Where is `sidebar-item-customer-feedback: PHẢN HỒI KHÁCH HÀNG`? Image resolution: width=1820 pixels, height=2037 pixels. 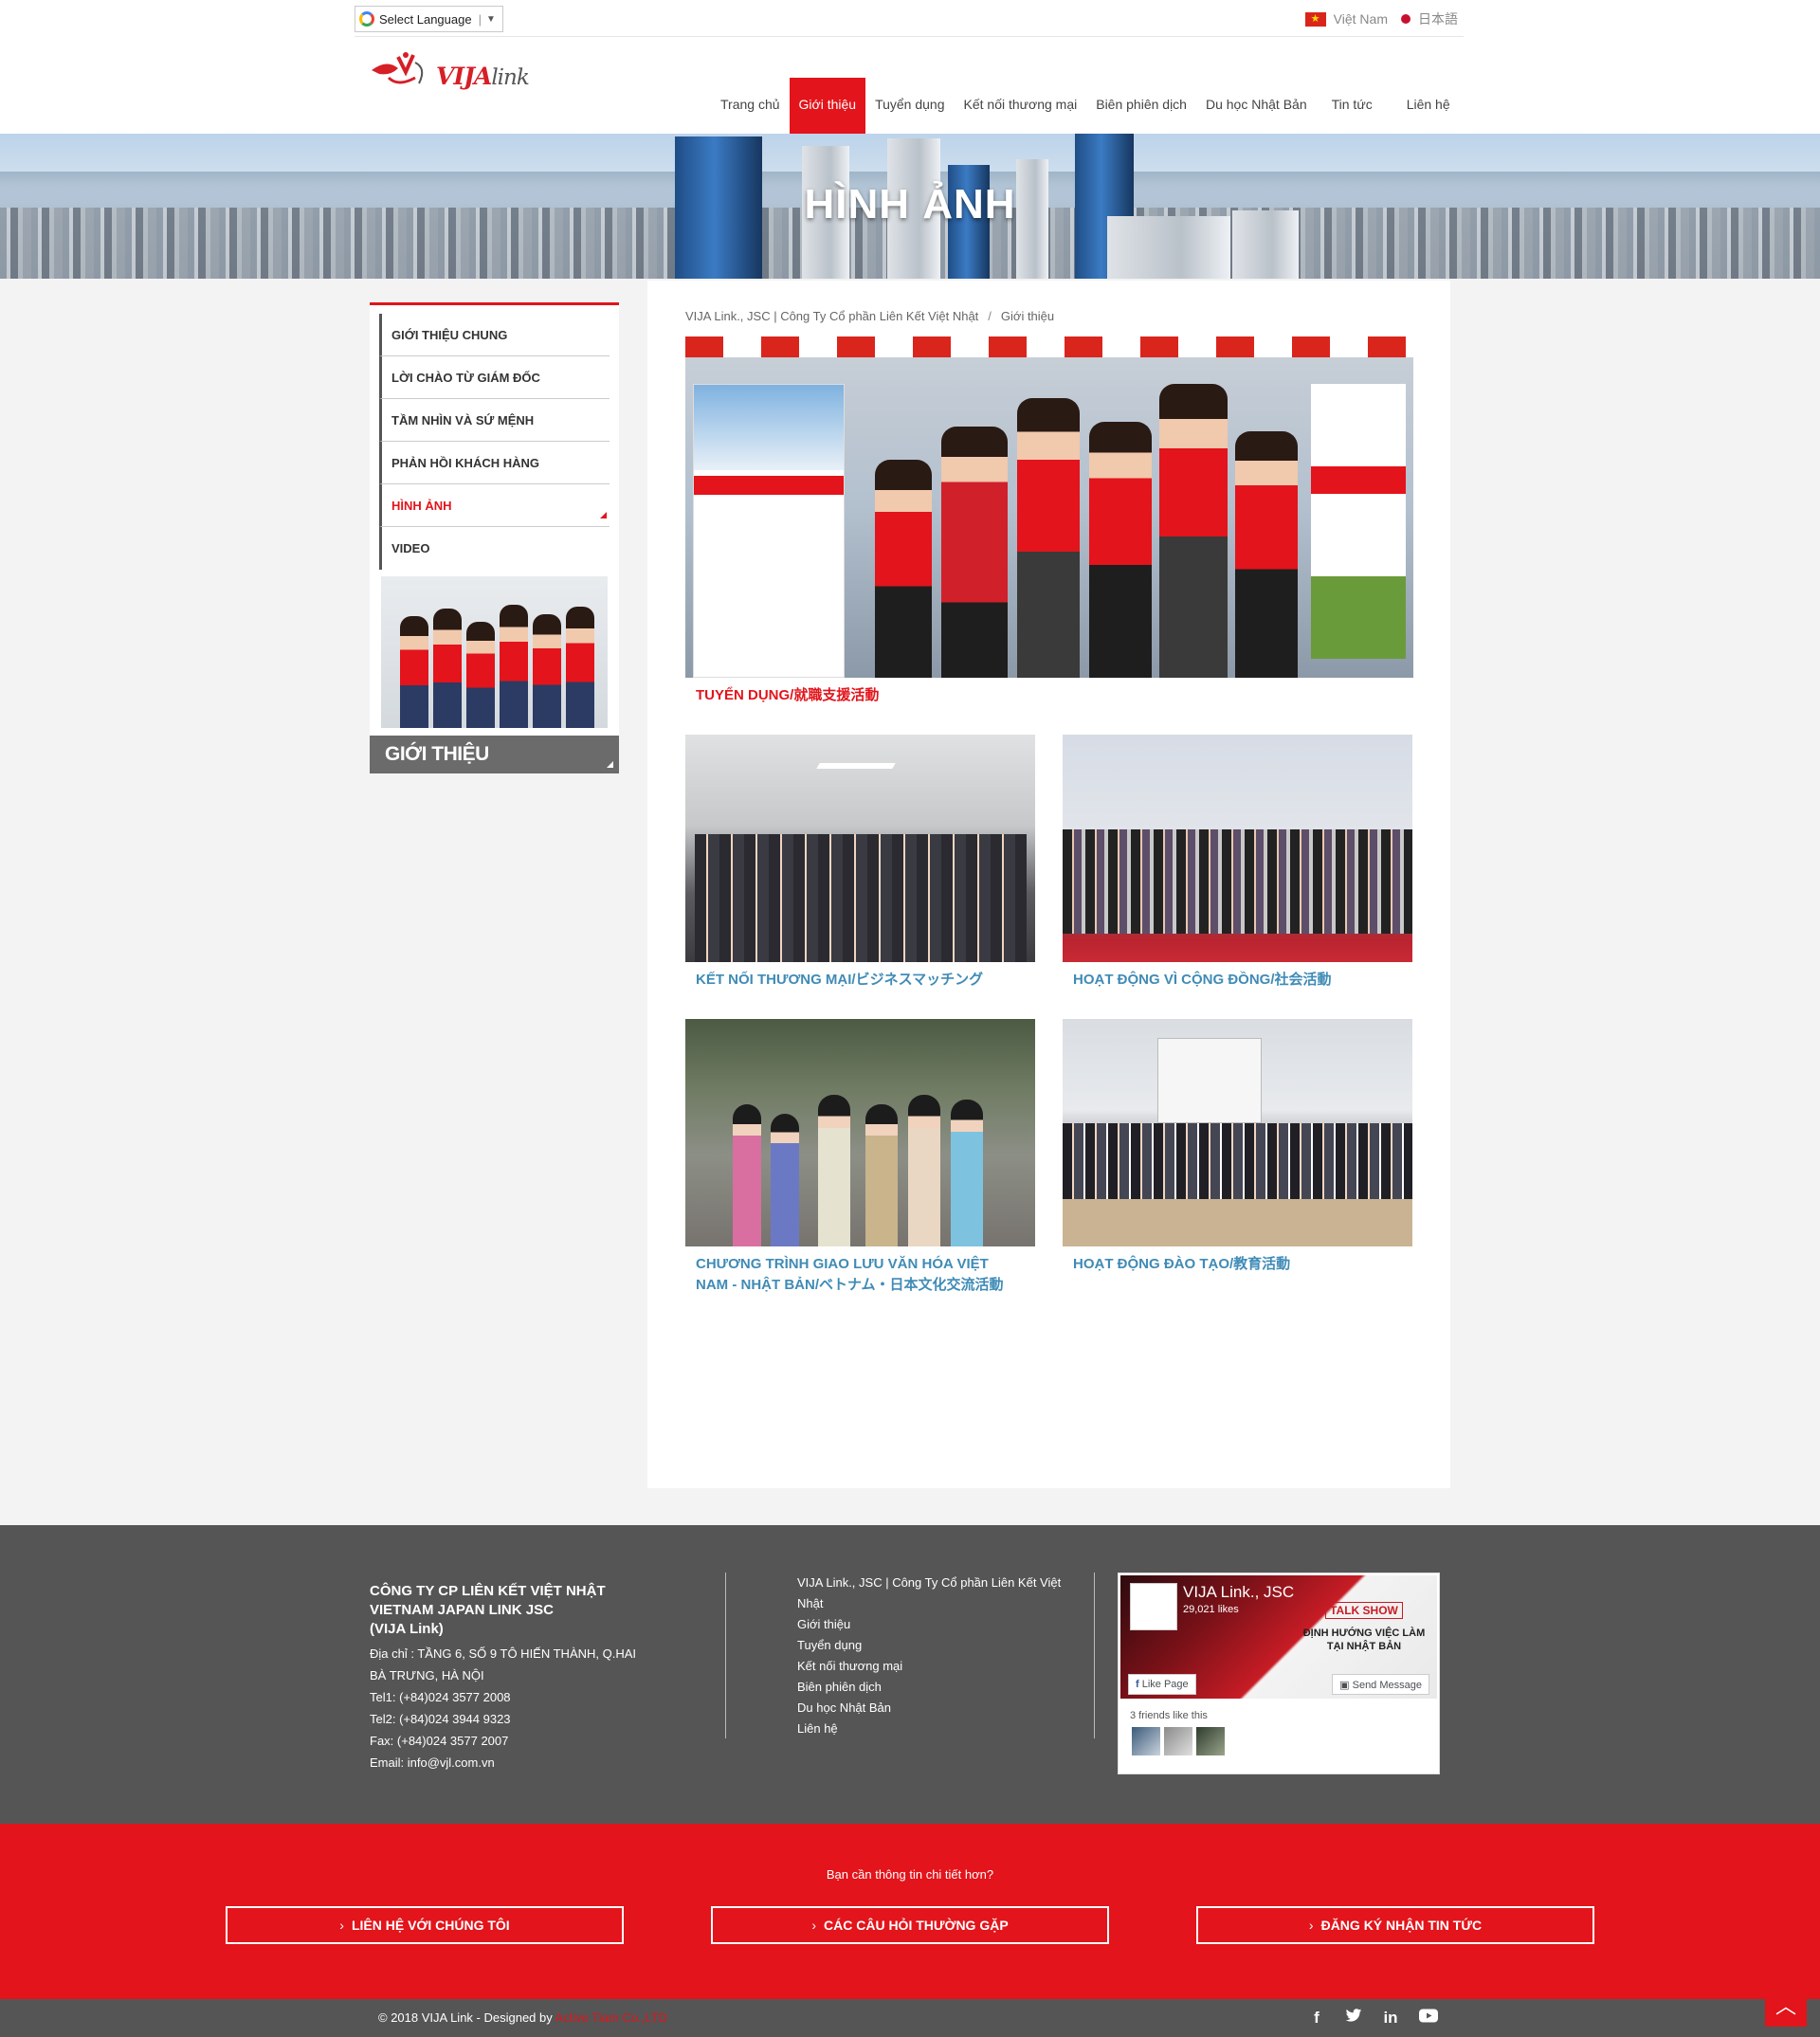
sidebar-item-customer-feedback: PHẢN HỒI KHÁCH HÀNG is located at coordinates (494, 463).